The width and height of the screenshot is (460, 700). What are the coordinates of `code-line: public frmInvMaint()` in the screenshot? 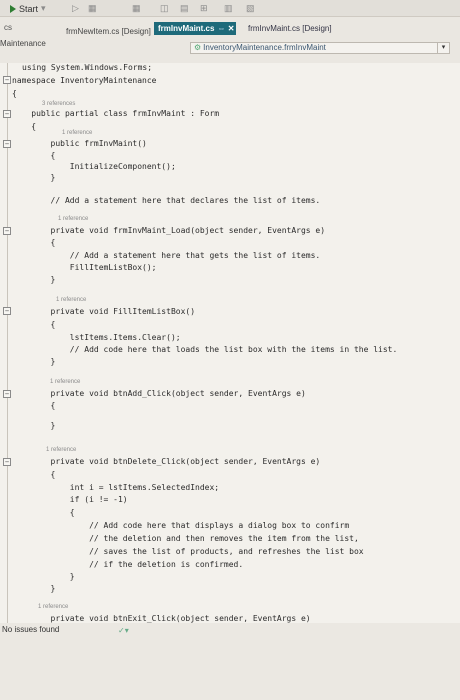 It's located at (79, 143).